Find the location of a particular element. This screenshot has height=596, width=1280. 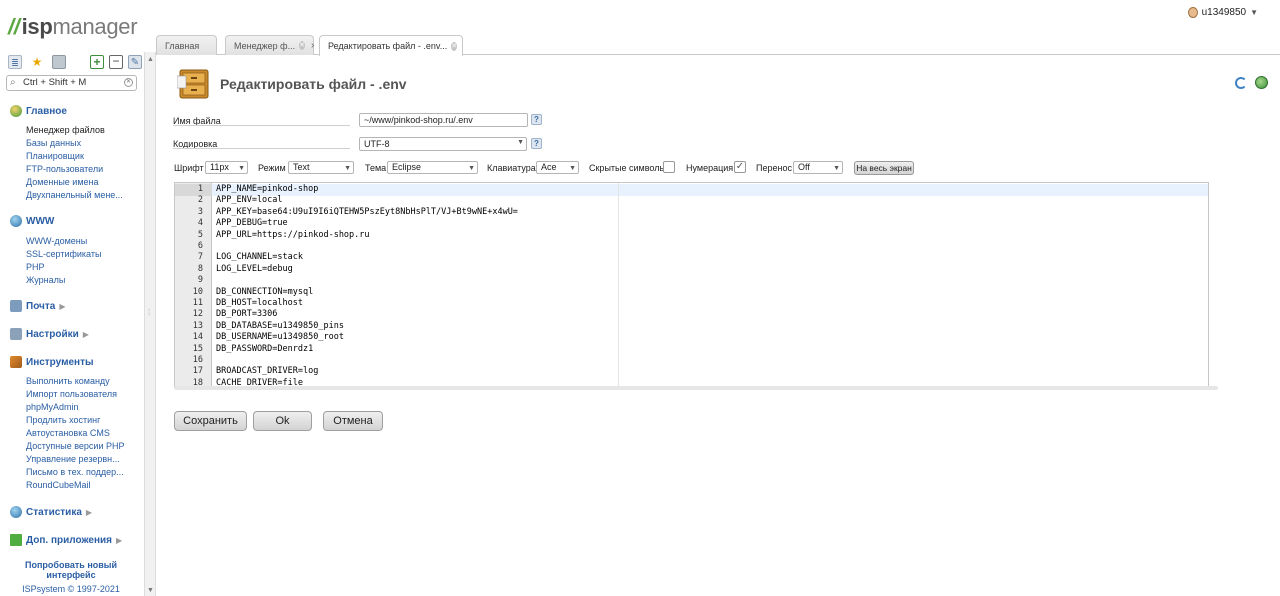

sidebar-item-domain-names: Доменные имена is located at coordinates (62, 182).